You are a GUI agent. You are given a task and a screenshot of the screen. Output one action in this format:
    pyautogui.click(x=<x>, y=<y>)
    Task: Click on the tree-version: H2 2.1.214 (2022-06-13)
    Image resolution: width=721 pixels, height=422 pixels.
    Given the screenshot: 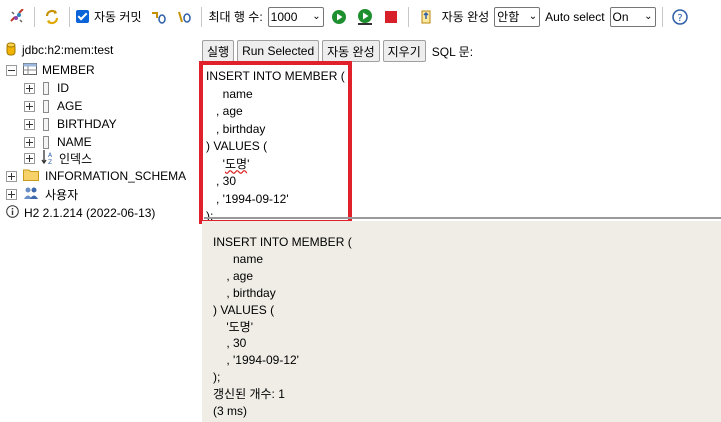 What is the action you would take?
    pyautogui.click(x=80, y=213)
    